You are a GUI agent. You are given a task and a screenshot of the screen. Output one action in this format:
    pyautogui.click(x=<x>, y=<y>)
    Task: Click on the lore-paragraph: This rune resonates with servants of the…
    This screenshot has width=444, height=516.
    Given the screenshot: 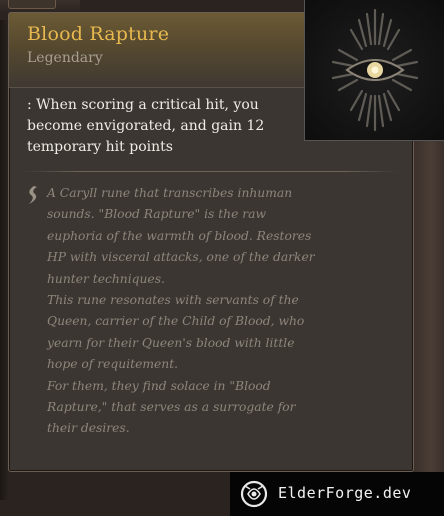 What is the action you would take?
    pyautogui.click(x=176, y=332)
    